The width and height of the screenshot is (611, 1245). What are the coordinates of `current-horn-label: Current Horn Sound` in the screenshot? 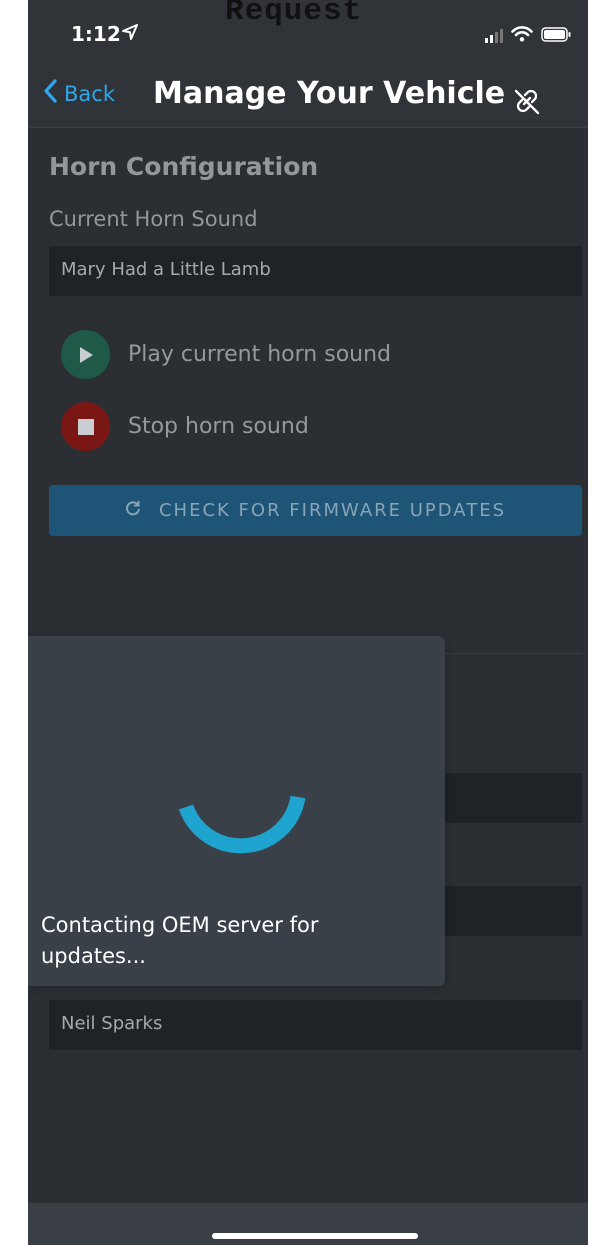 It's located at (153, 219).